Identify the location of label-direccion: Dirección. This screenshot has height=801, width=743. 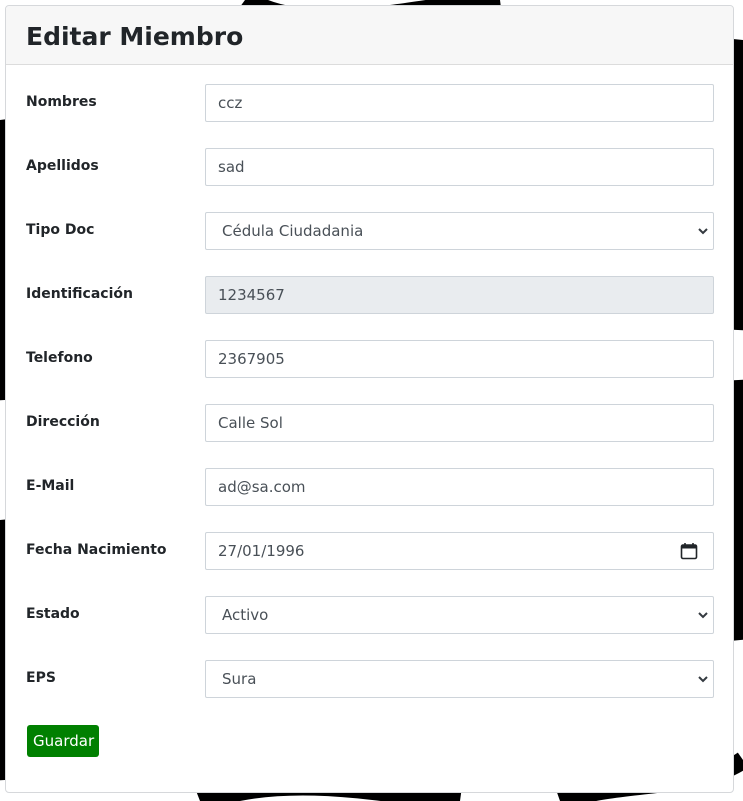
(63, 422).